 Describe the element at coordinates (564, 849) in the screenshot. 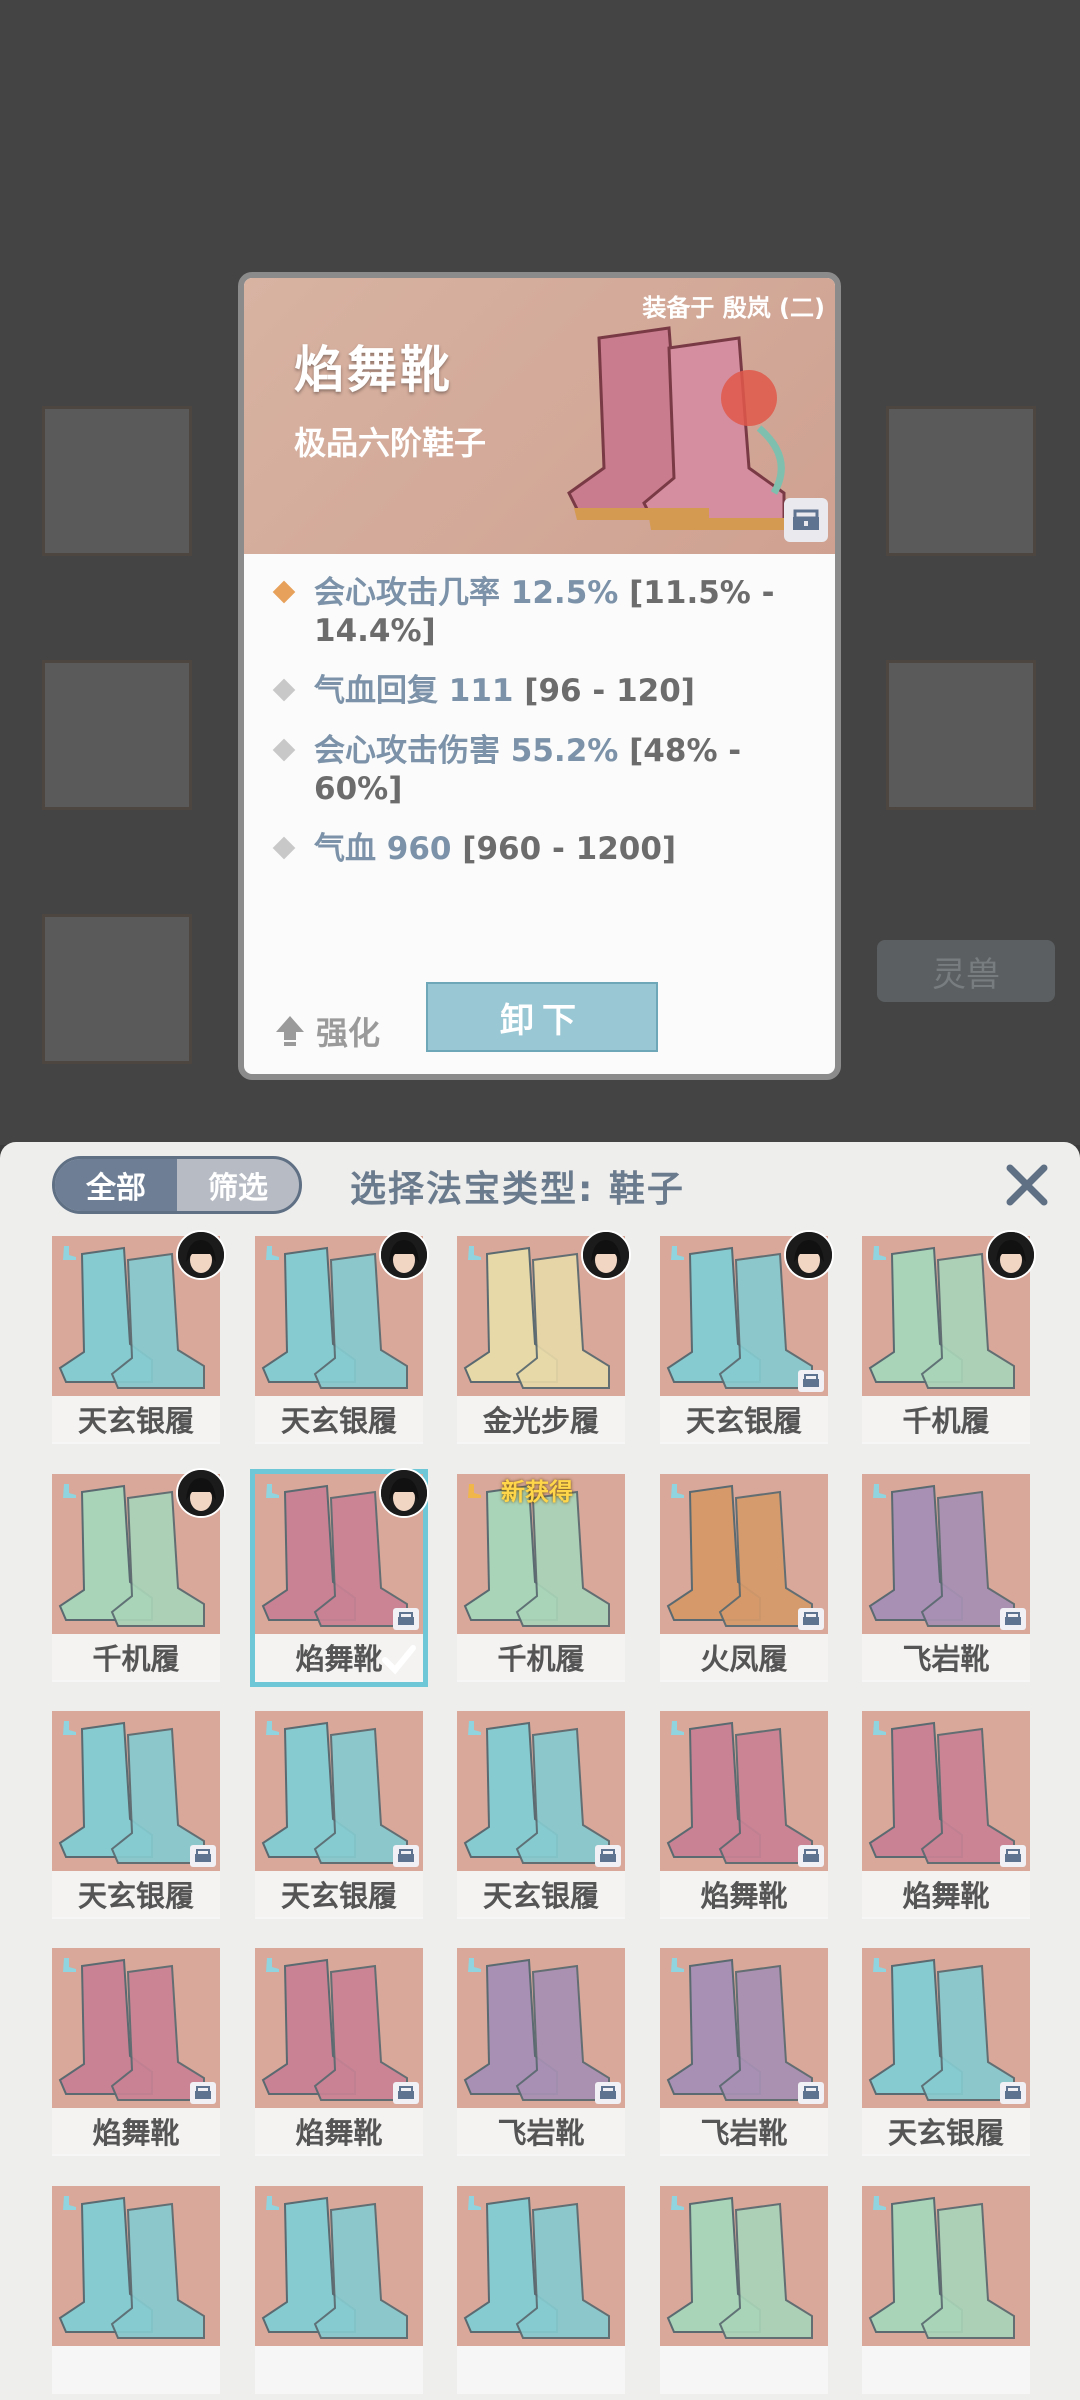

I see `stat-range: [960 - 1200]` at that location.